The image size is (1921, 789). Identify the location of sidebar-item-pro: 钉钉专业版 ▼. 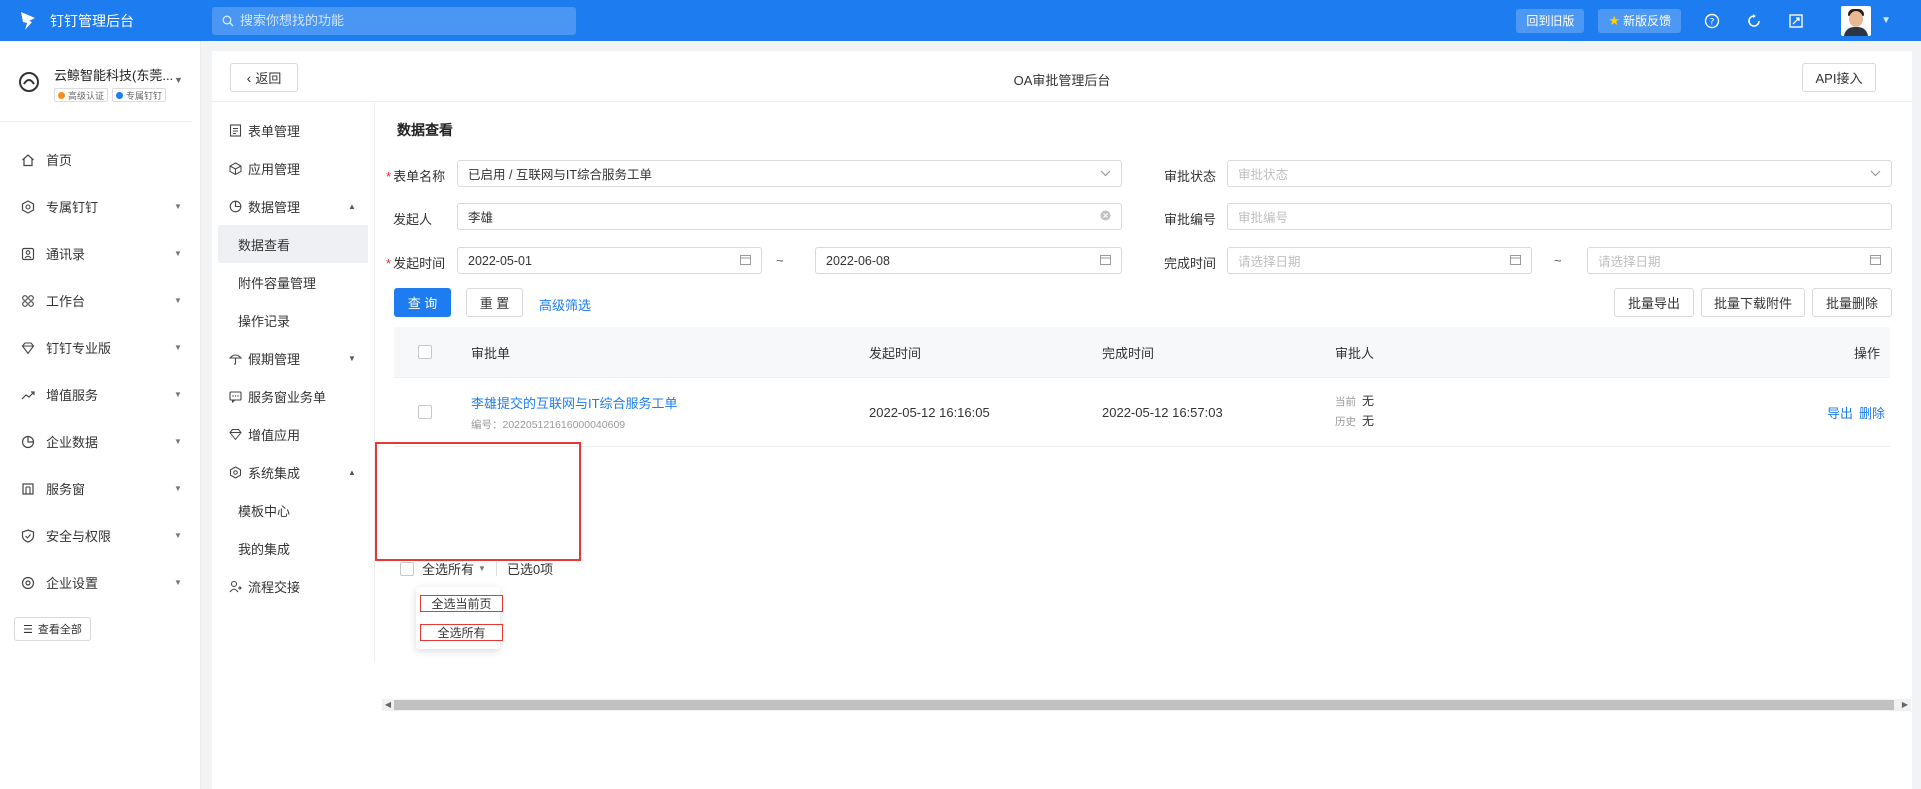
(100, 347).